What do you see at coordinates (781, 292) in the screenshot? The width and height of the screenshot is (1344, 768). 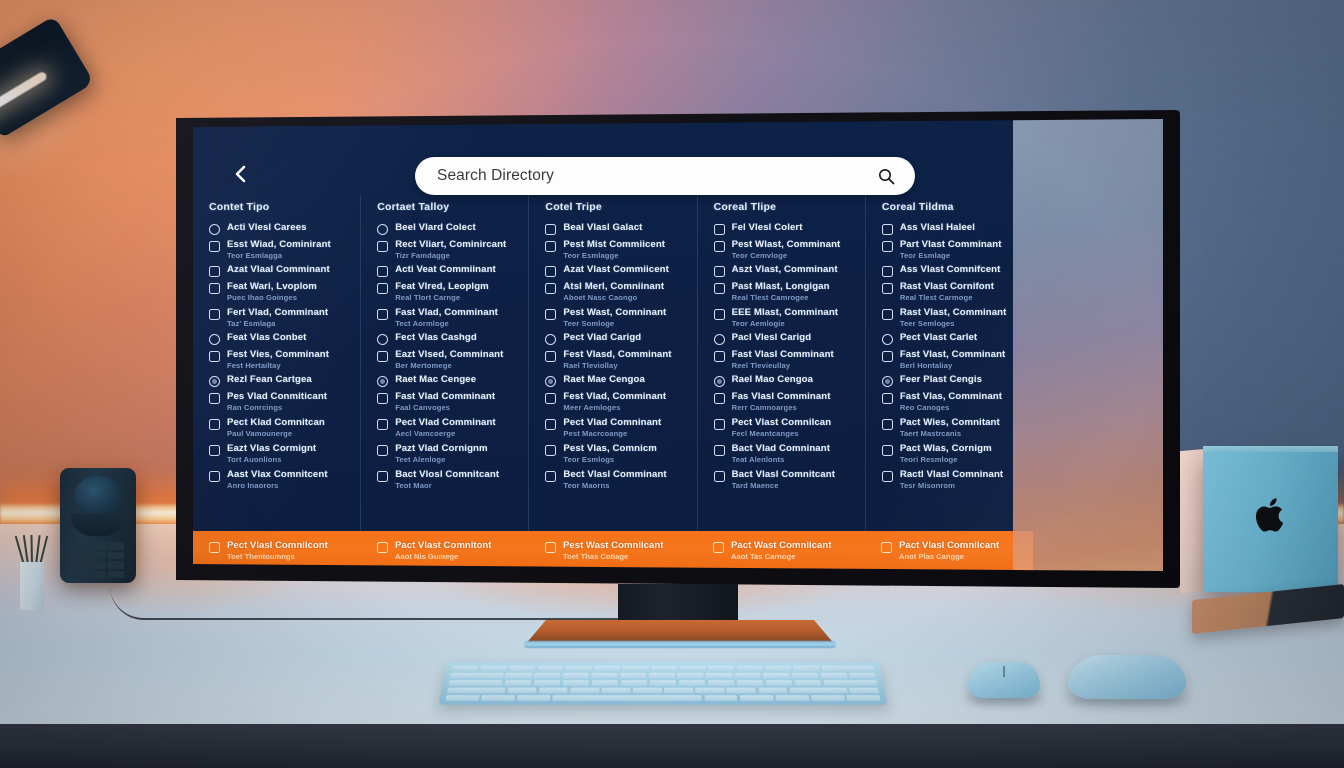 I see `directory-row: Past Mlast, Longigan Real Tlest Camrogee` at bounding box center [781, 292].